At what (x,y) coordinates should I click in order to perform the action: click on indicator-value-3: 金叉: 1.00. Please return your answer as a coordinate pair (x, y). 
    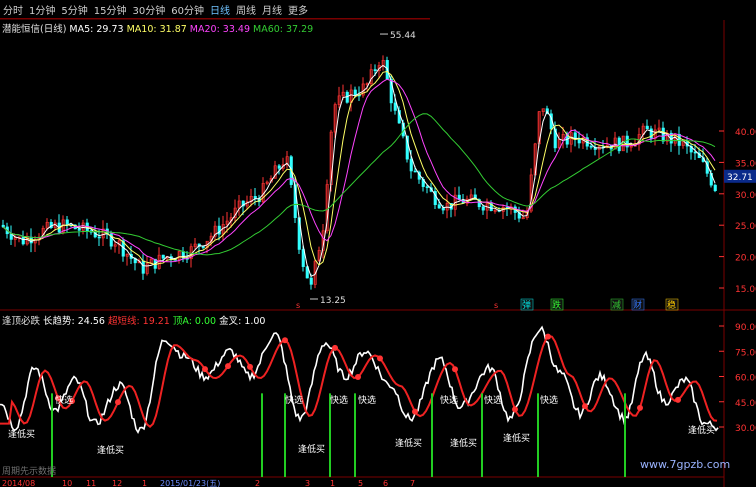
    Looking at the image, I should click on (242, 321).